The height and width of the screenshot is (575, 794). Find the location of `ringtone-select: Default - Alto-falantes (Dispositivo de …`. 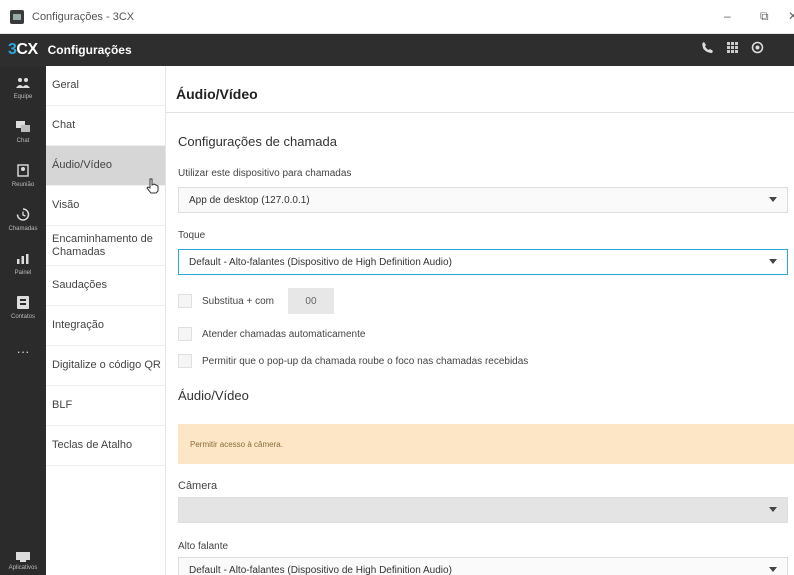

ringtone-select: Default - Alto-falantes (Dispositivo de … is located at coordinates (483, 262).